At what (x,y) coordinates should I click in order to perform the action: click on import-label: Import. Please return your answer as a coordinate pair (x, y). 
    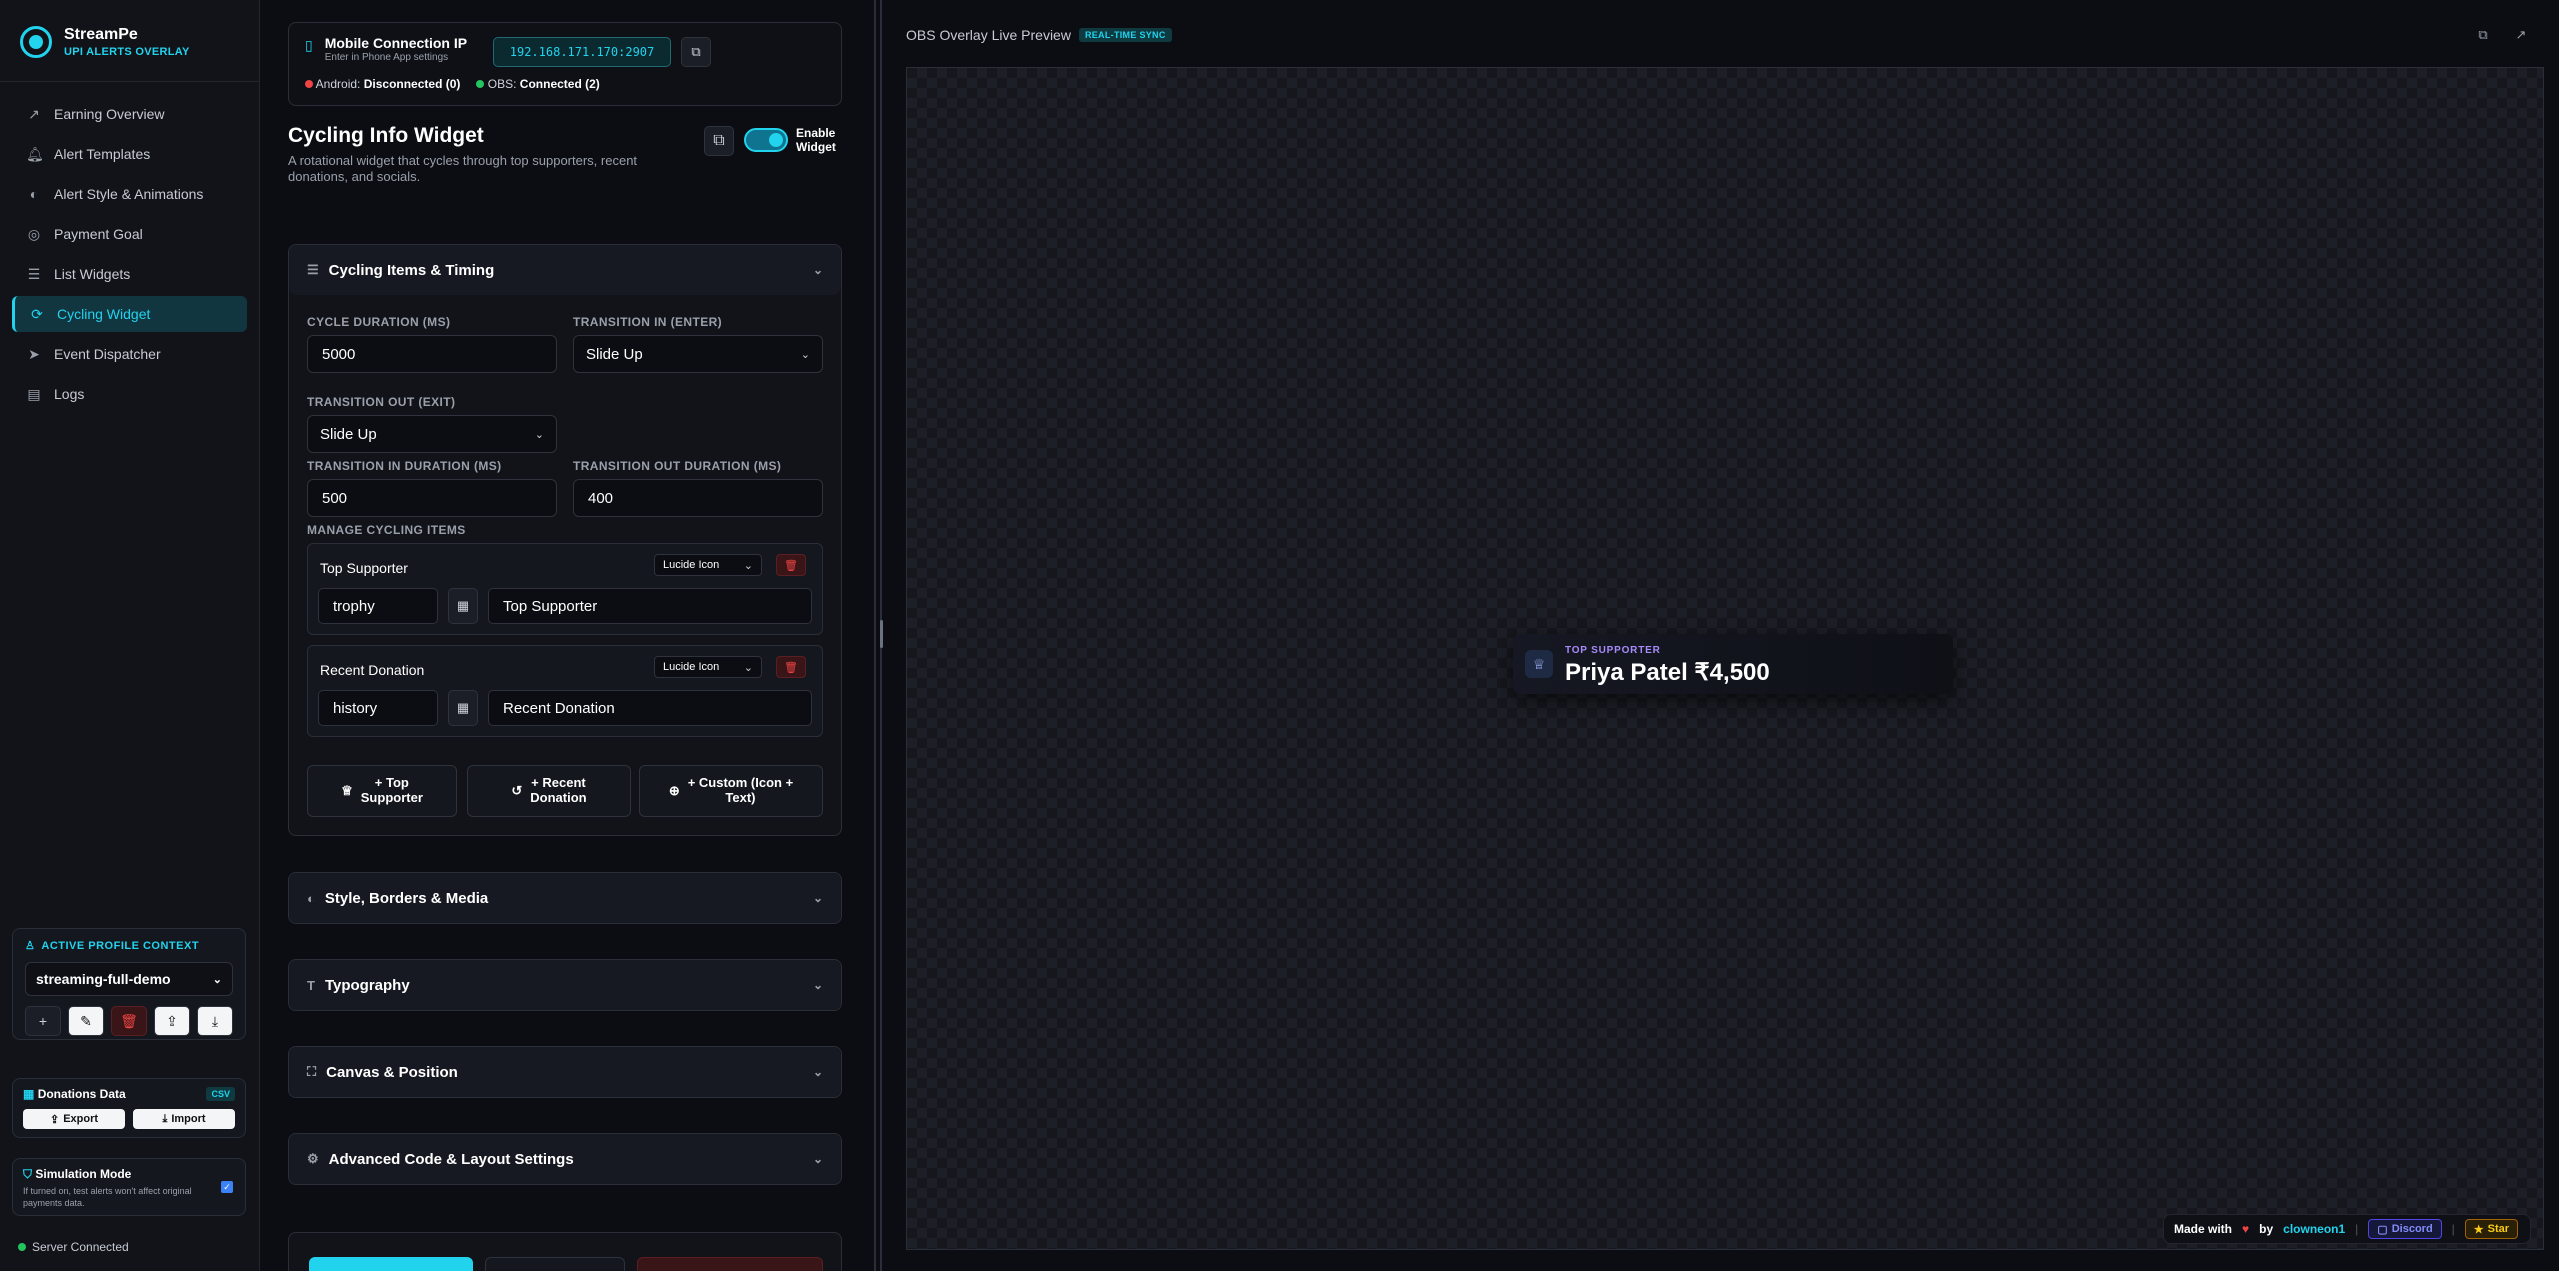
    Looking at the image, I should click on (188, 1119).